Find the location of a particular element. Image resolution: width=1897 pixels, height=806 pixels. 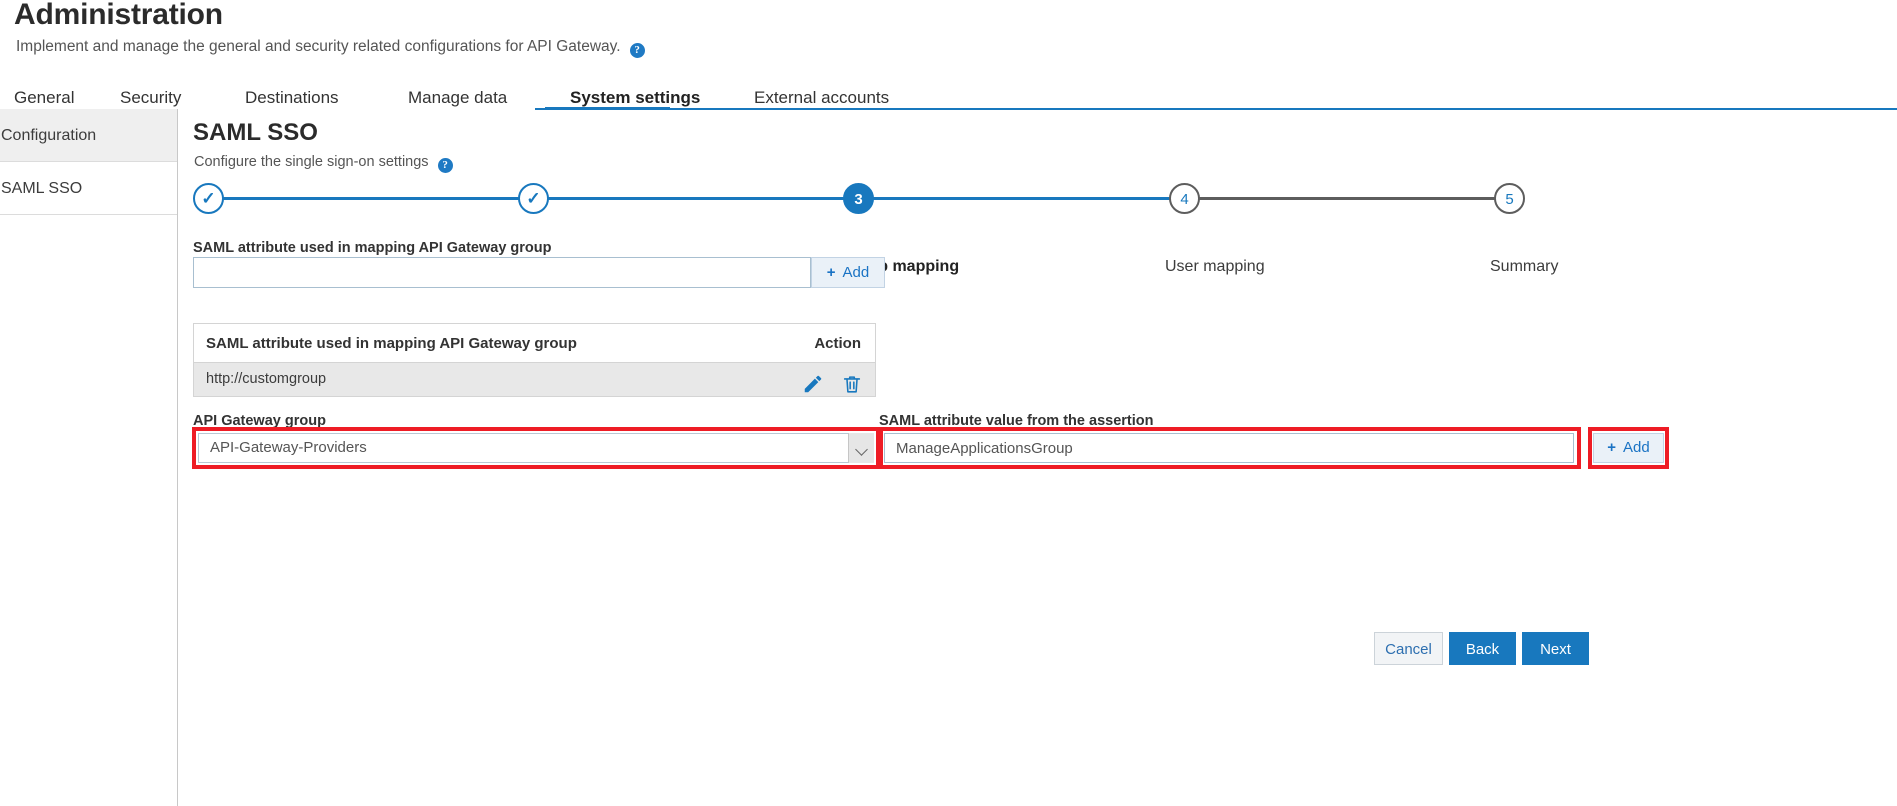

step-number: 4 is located at coordinates (1184, 199).